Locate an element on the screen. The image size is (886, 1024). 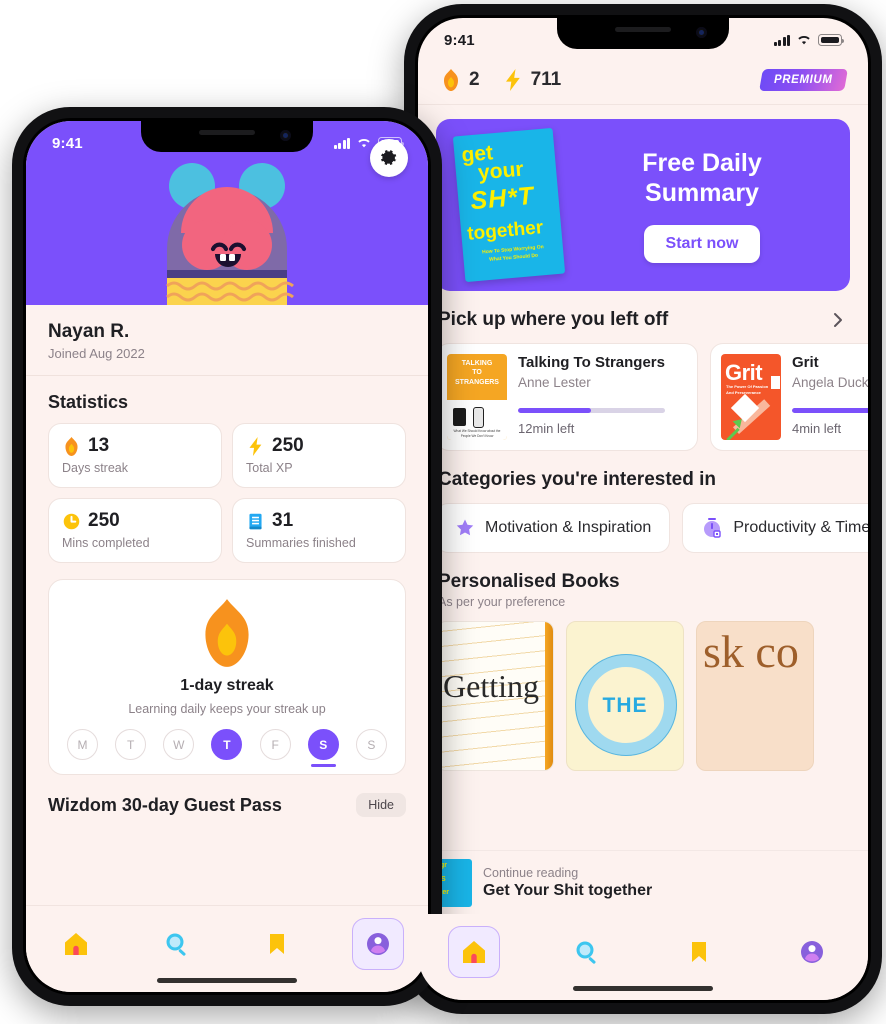
category-chip-productivity: Productivity & Time is located at coordinates (775, 528).